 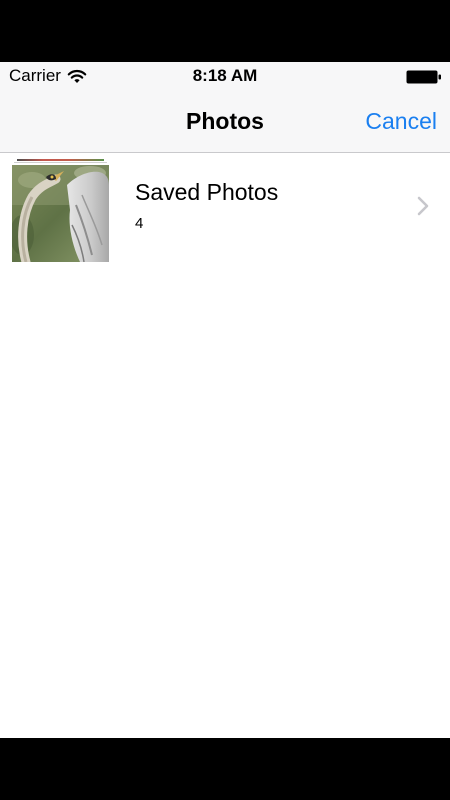 I want to click on navigation-bar: Photos Cancel, so click(x=225, y=121).